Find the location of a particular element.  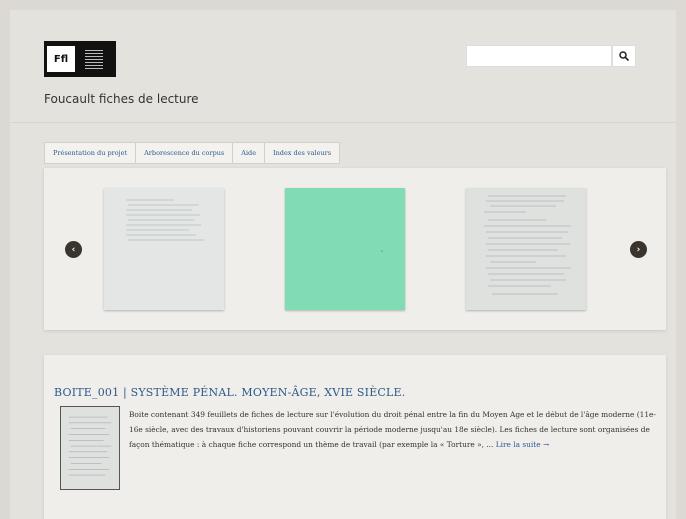

logo-mark: Ffl is located at coordinates (61, 59).